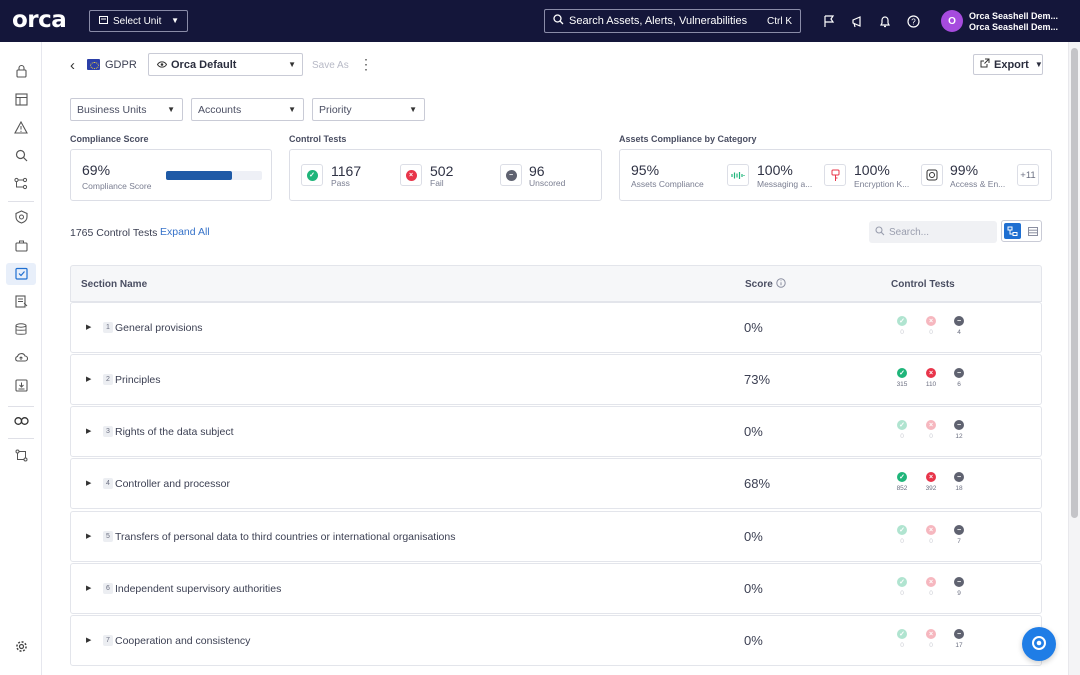 The image size is (1080, 675). What do you see at coordinates (437, 183) in the screenshot?
I see `fail-label: Fail` at bounding box center [437, 183].